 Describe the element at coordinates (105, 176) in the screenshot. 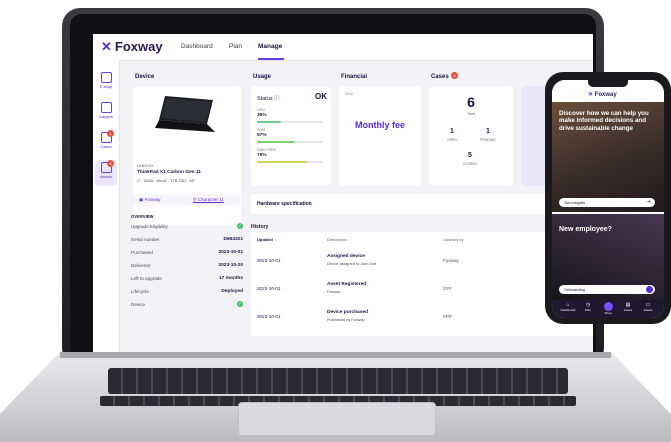

I see `sidebar-item-label: Assets` at that location.